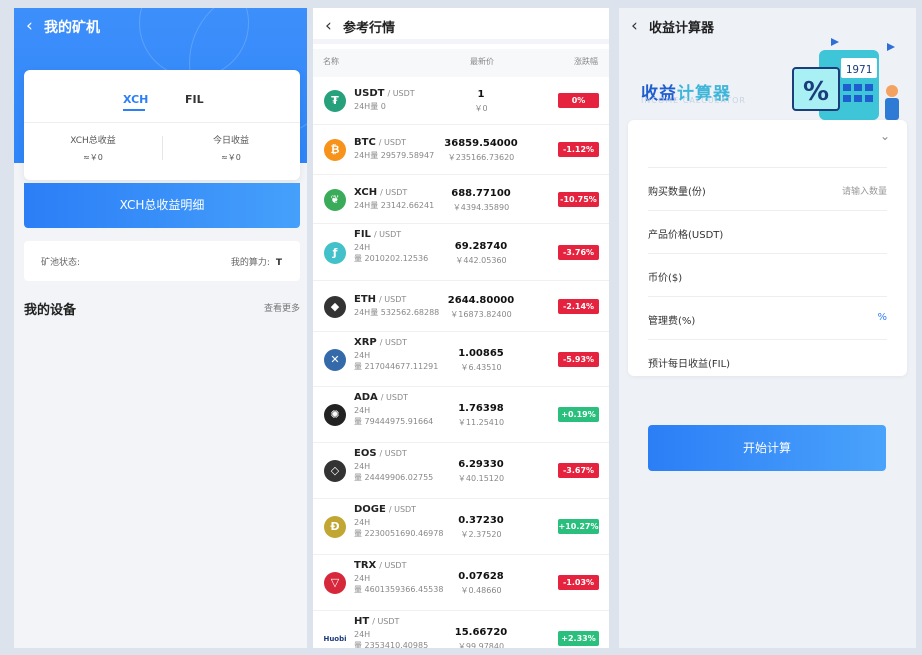  Describe the element at coordinates (586, 61) in the screenshot. I see `column-header-change: 涨跌幅` at that location.